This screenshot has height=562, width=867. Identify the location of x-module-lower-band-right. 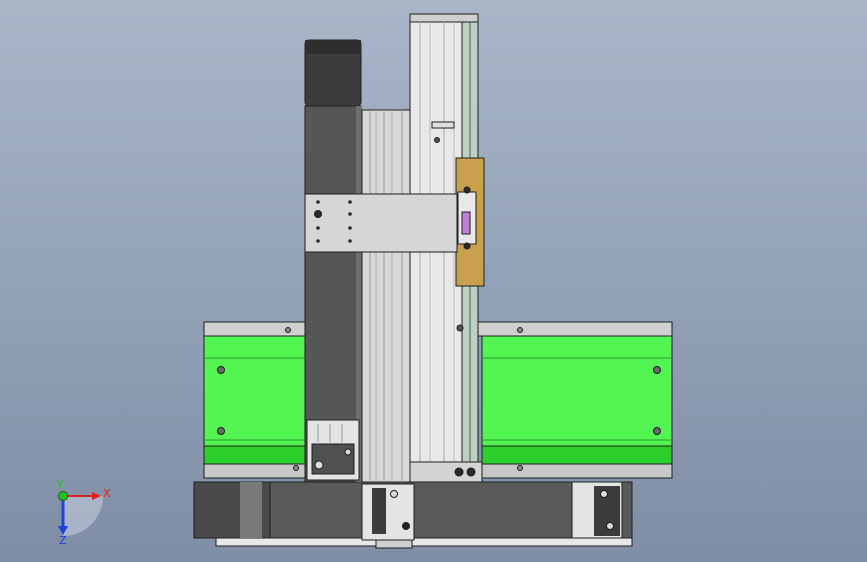
(577, 455).